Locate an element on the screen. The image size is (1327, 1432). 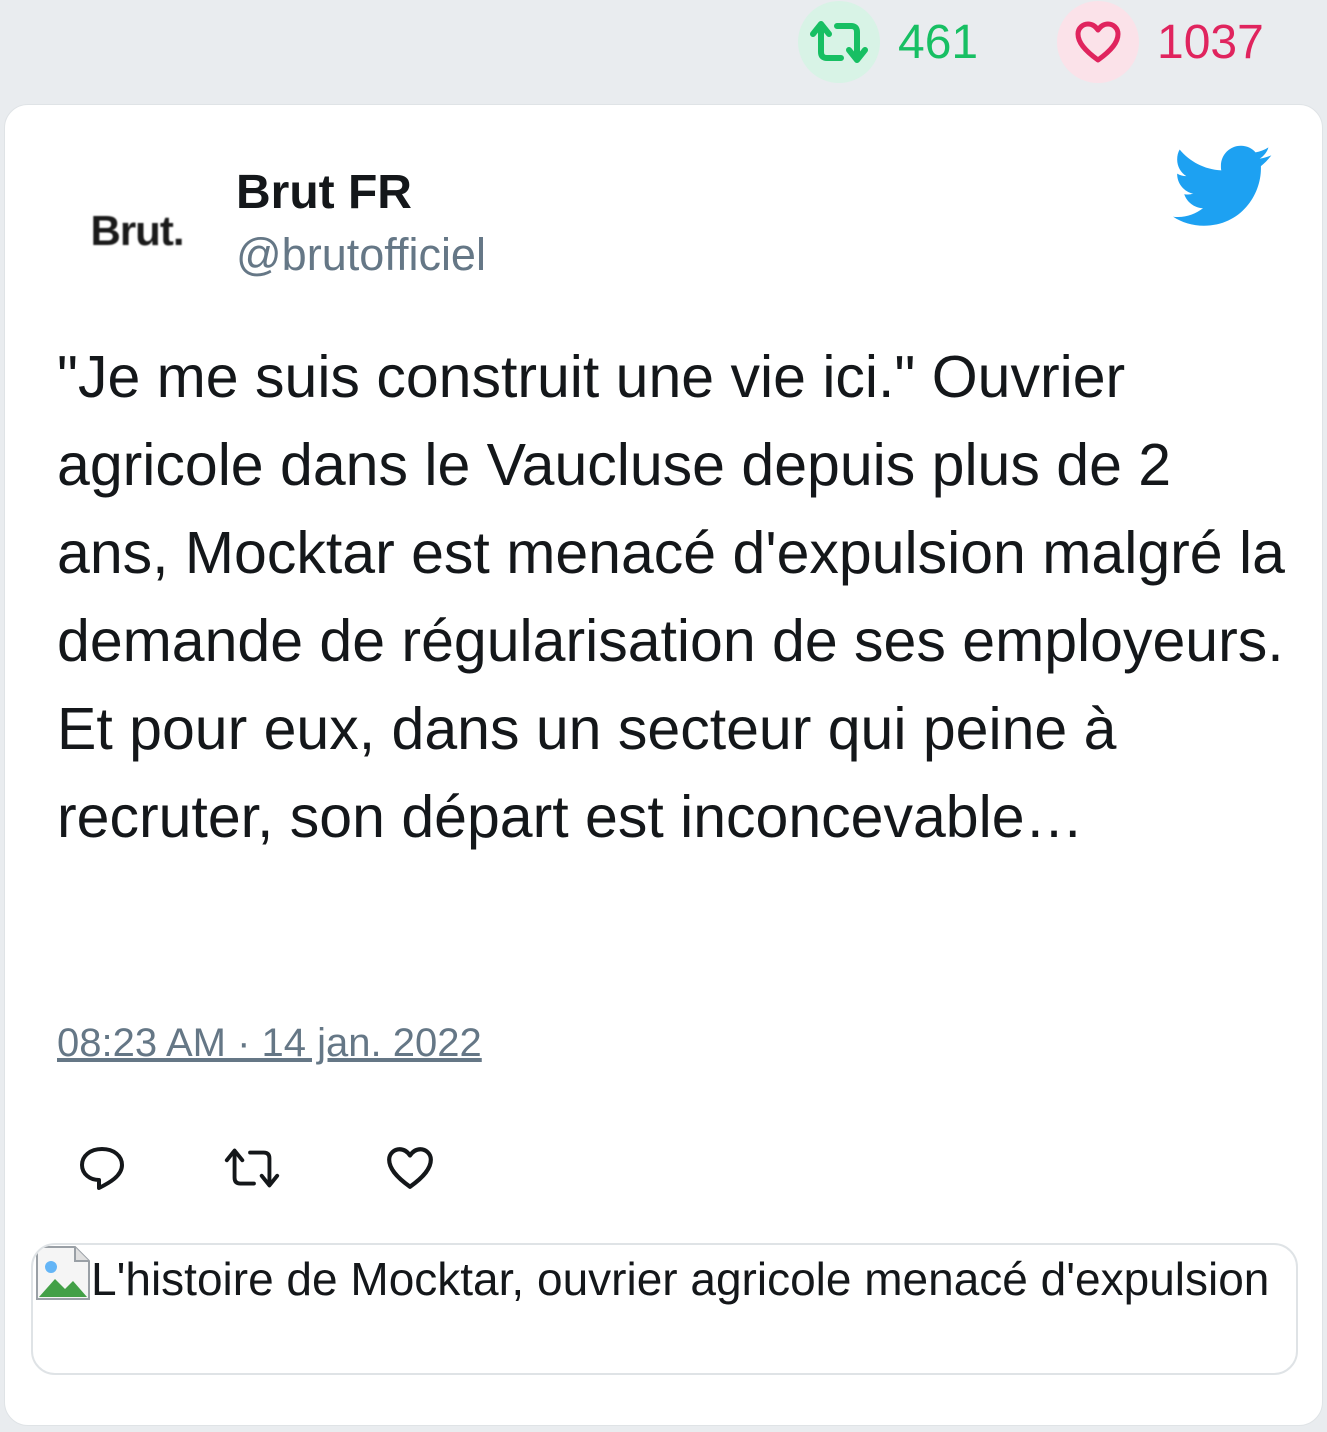
author-name: Brut FR is located at coordinates (324, 192).